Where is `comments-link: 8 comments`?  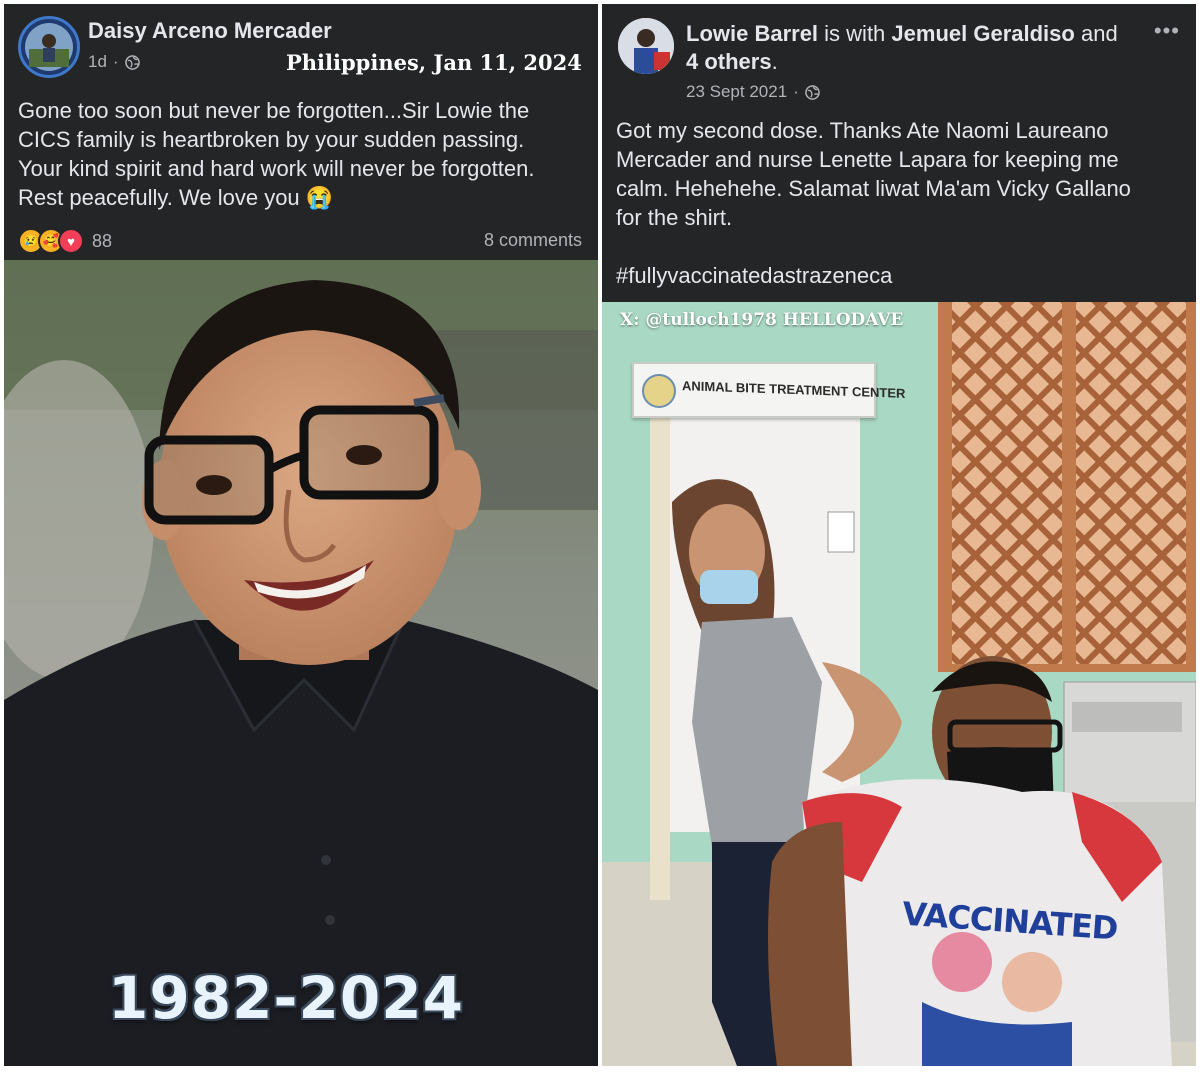 comments-link: 8 comments is located at coordinates (533, 240).